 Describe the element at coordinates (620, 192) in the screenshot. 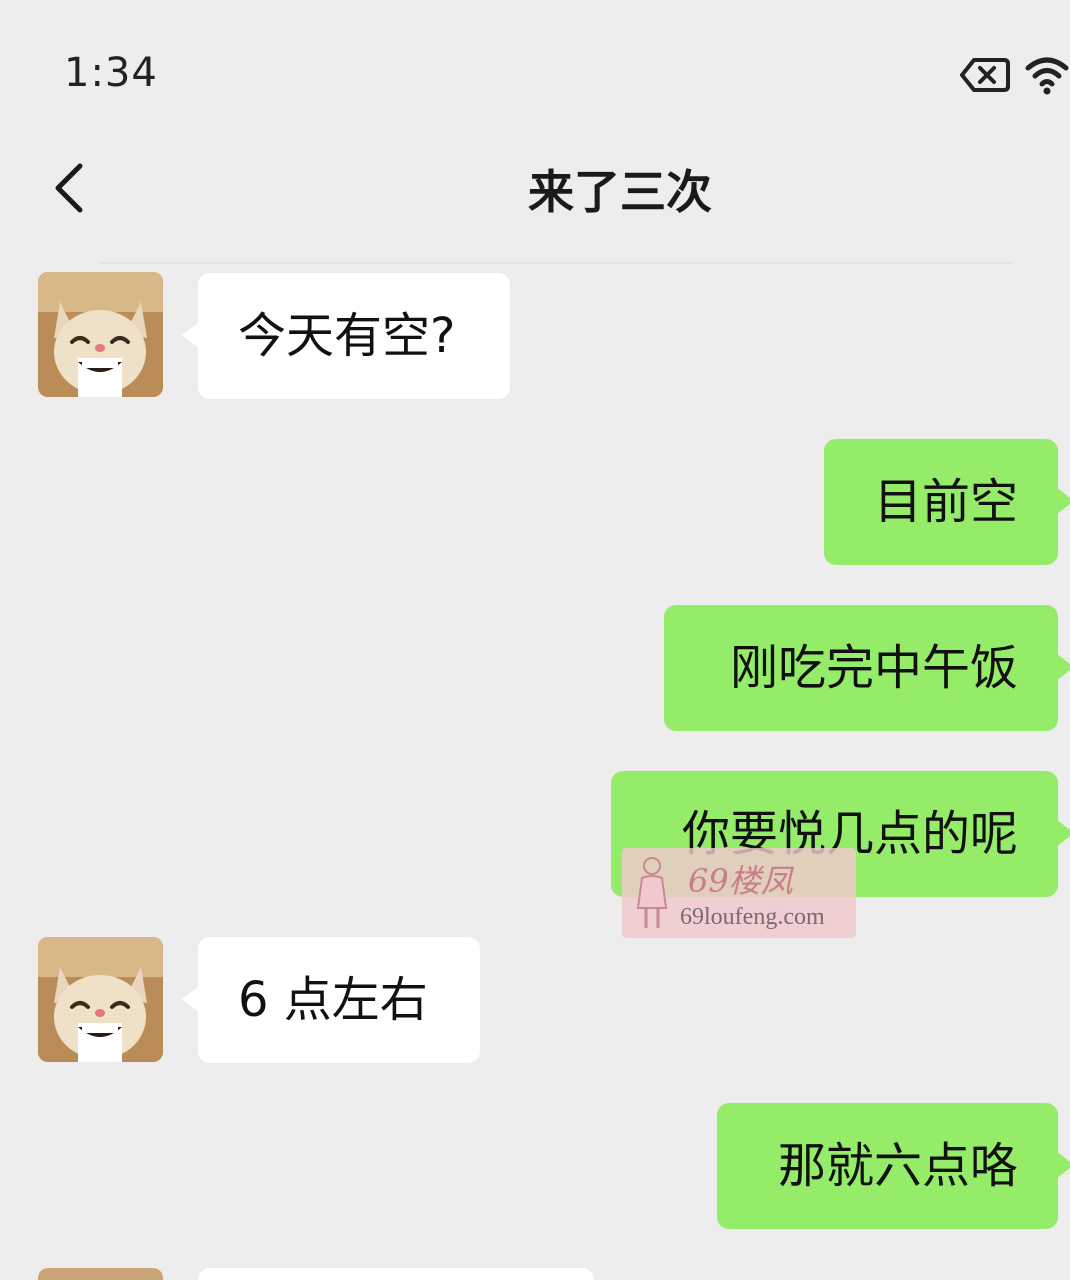

I see `chat-title: 来了三次` at that location.